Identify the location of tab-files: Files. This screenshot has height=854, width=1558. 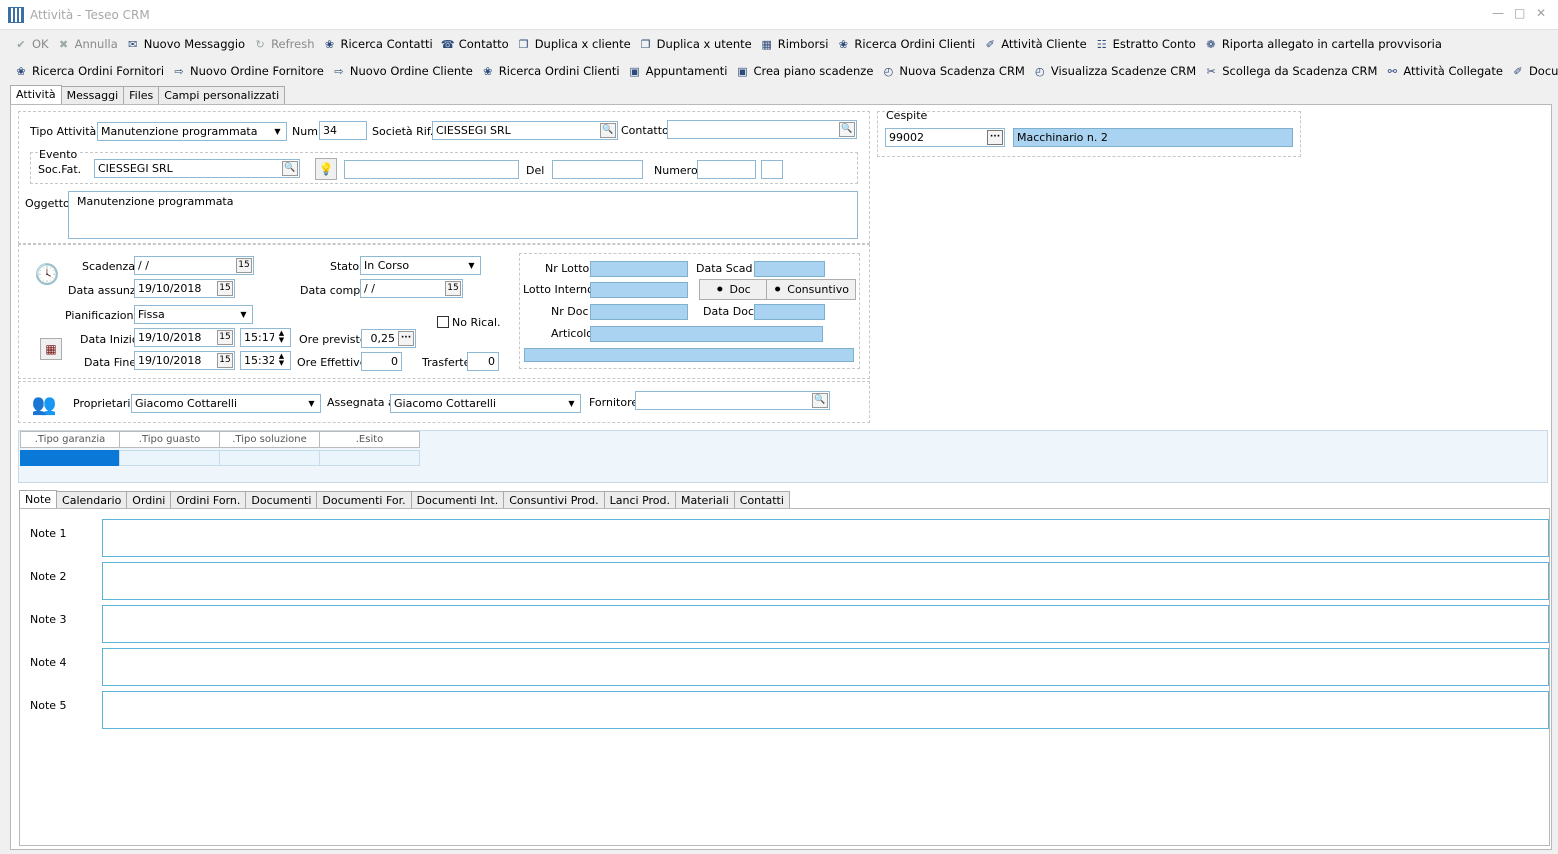
(141, 95).